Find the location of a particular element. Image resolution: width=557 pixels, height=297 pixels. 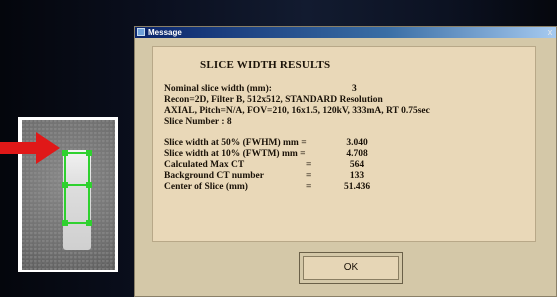

close-icon: x is located at coordinates (550, 32).